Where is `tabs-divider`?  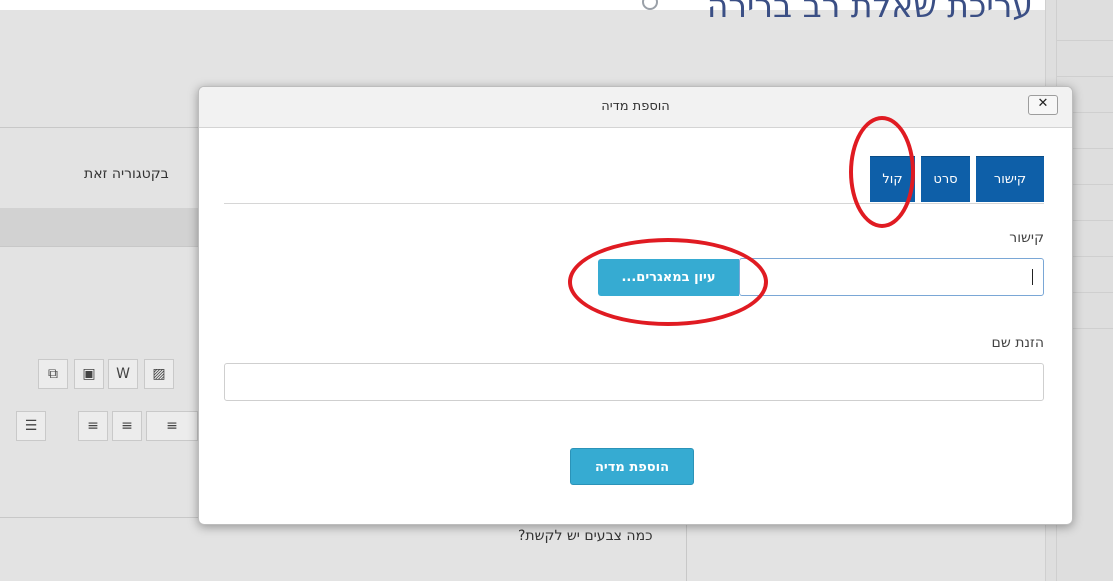
tabs-divider is located at coordinates (634, 203).